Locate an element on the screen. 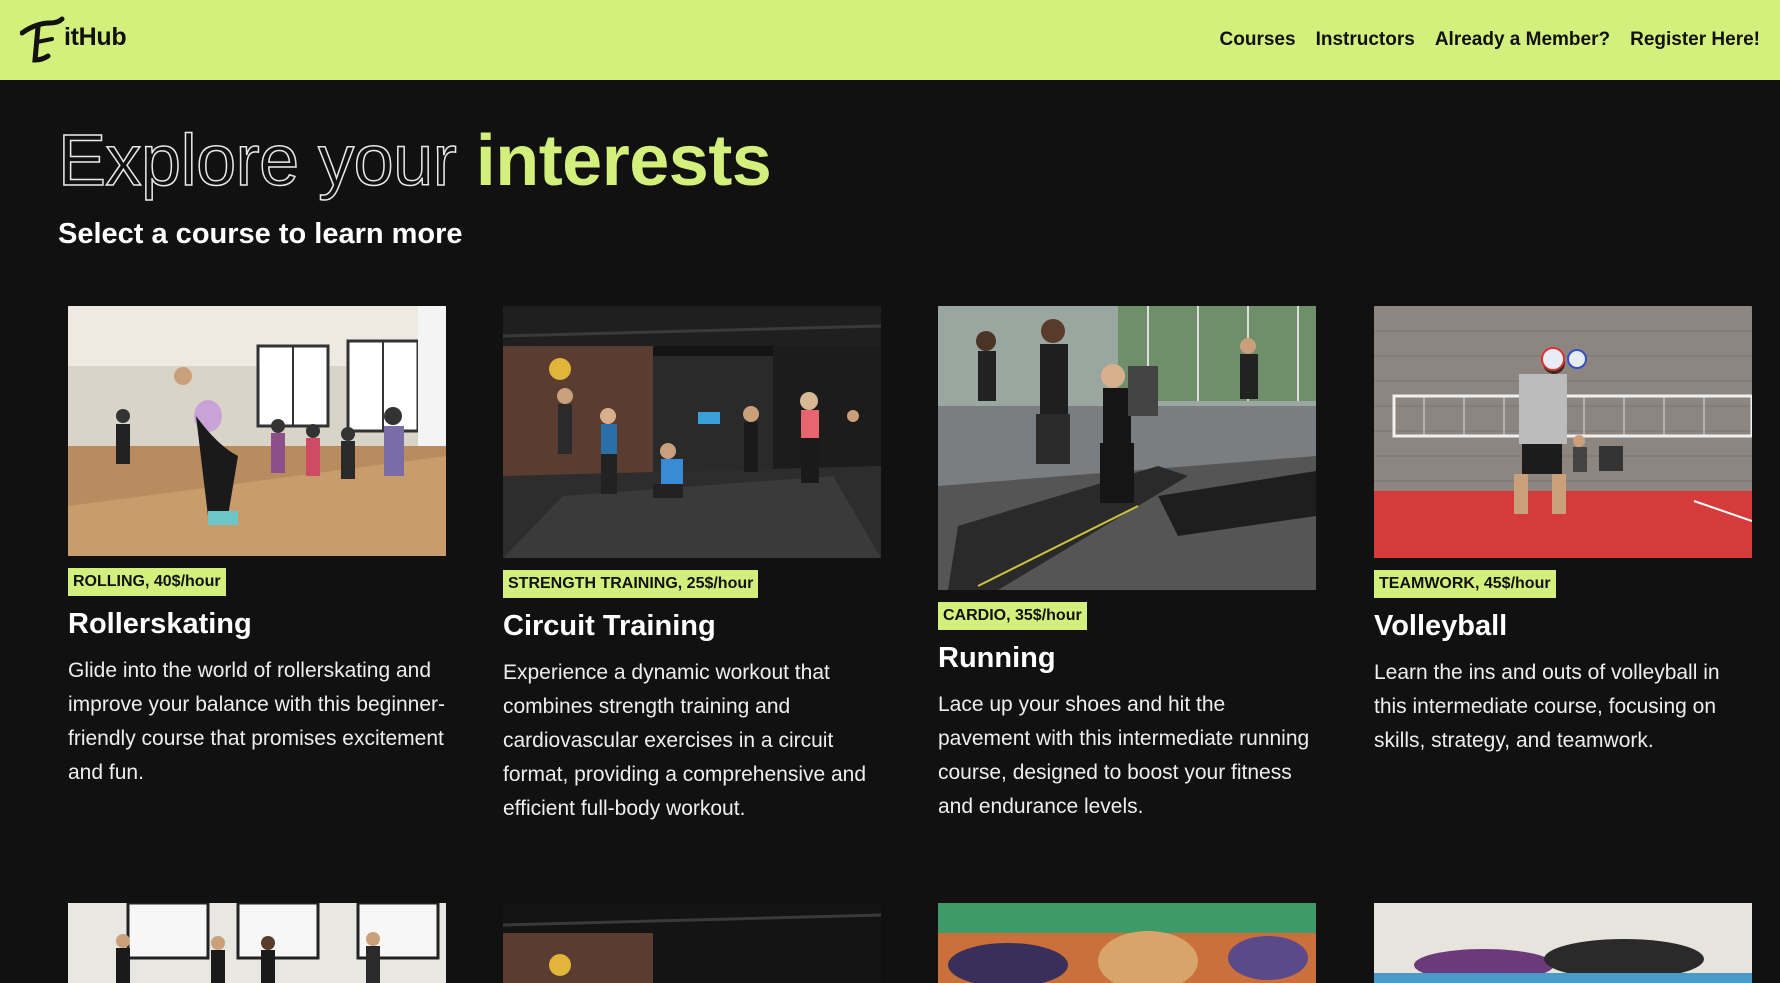 The image size is (1780, 983). page-subtitle: Select a course to learn more is located at coordinates (260, 234).